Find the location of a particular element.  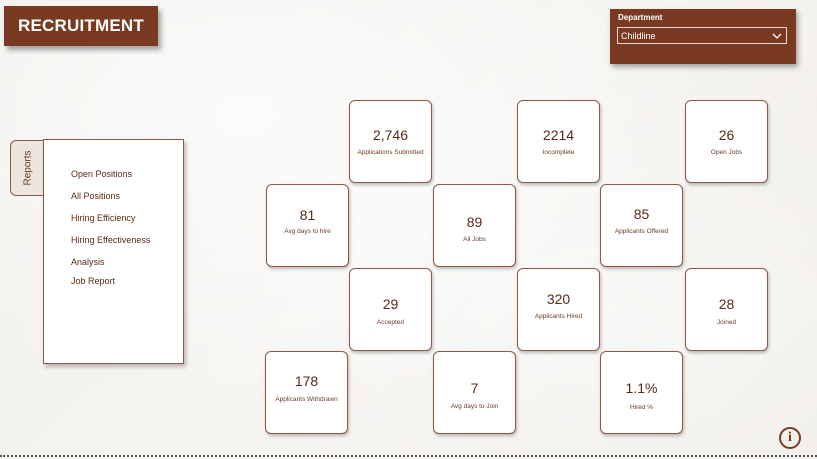

kpi-value: 178 is located at coordinates (306, 381).